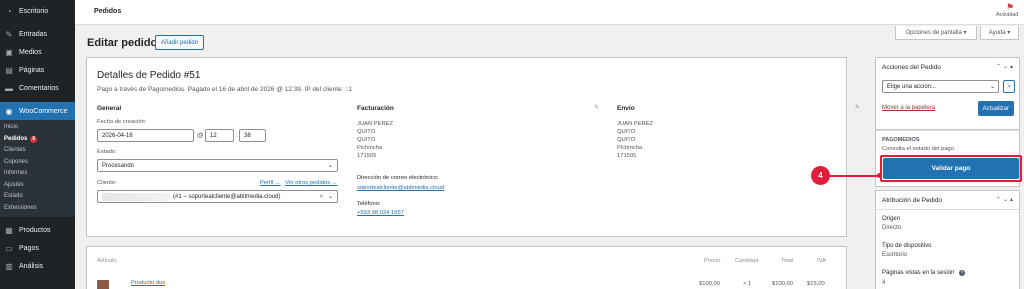 This screenshot has width=1024, height=289. Describe the element at coordinates (782, 284) in the screenshot. I see `product-total: $100,00` at that location.